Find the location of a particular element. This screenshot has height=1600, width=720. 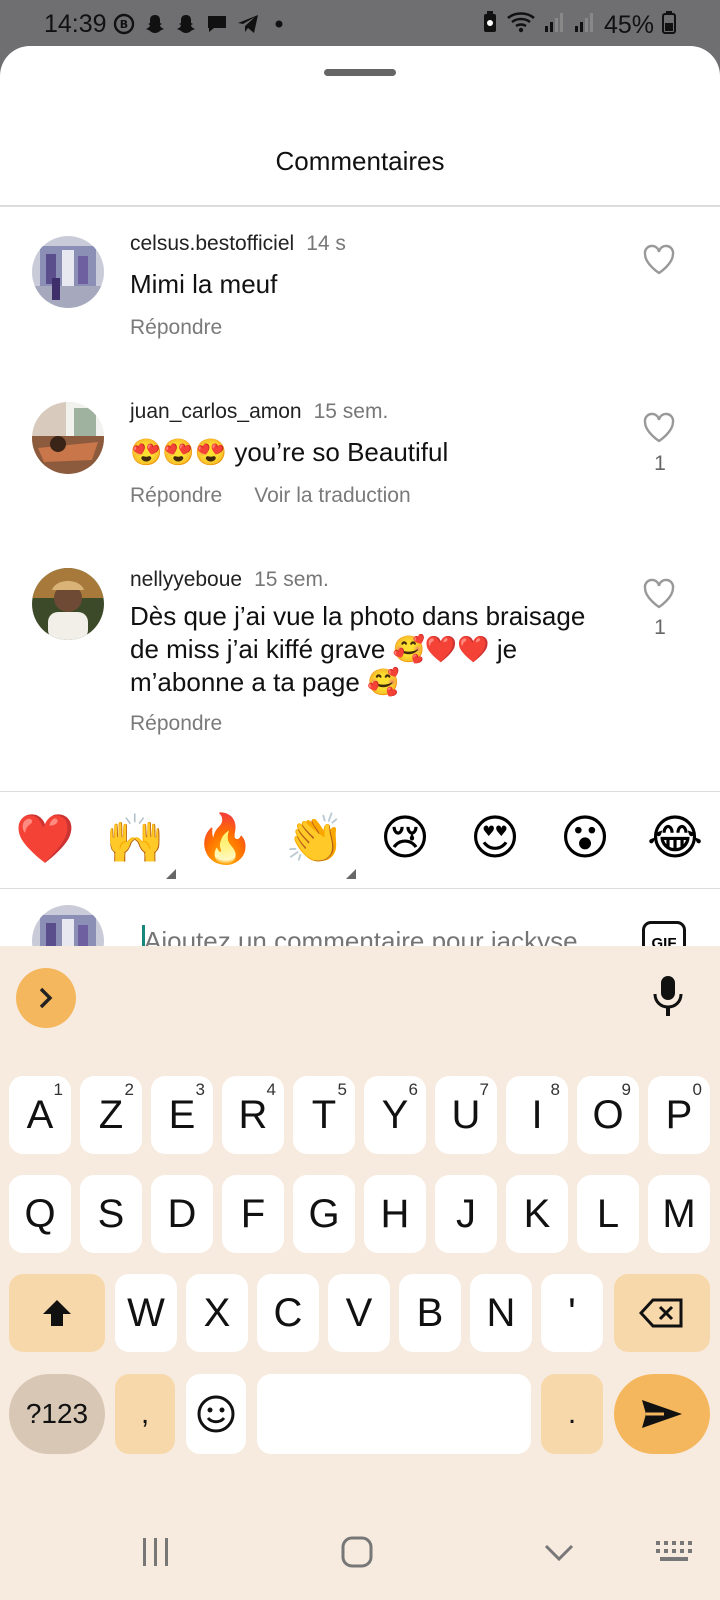

message-icon is located at coordinates (217, 24).